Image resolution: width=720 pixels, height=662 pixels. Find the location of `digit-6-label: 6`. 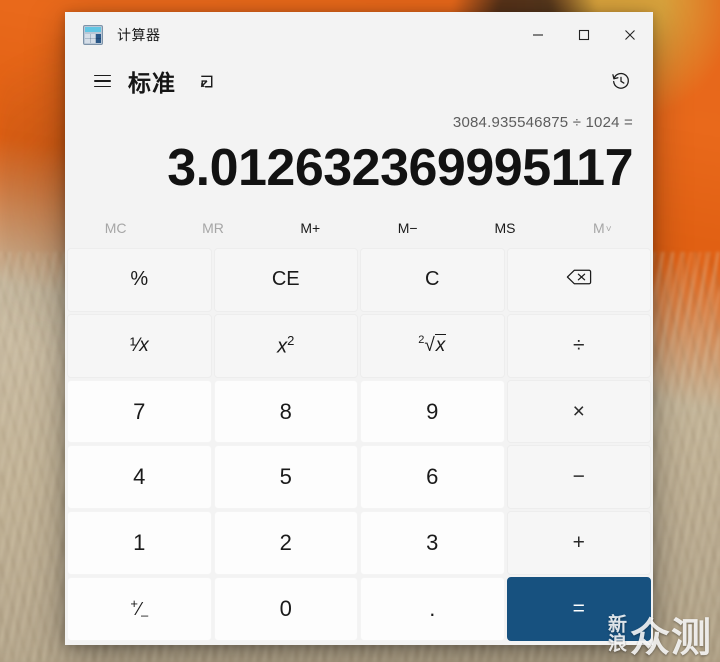

digit-6-label: 6 is located at coordinates (432, 477).